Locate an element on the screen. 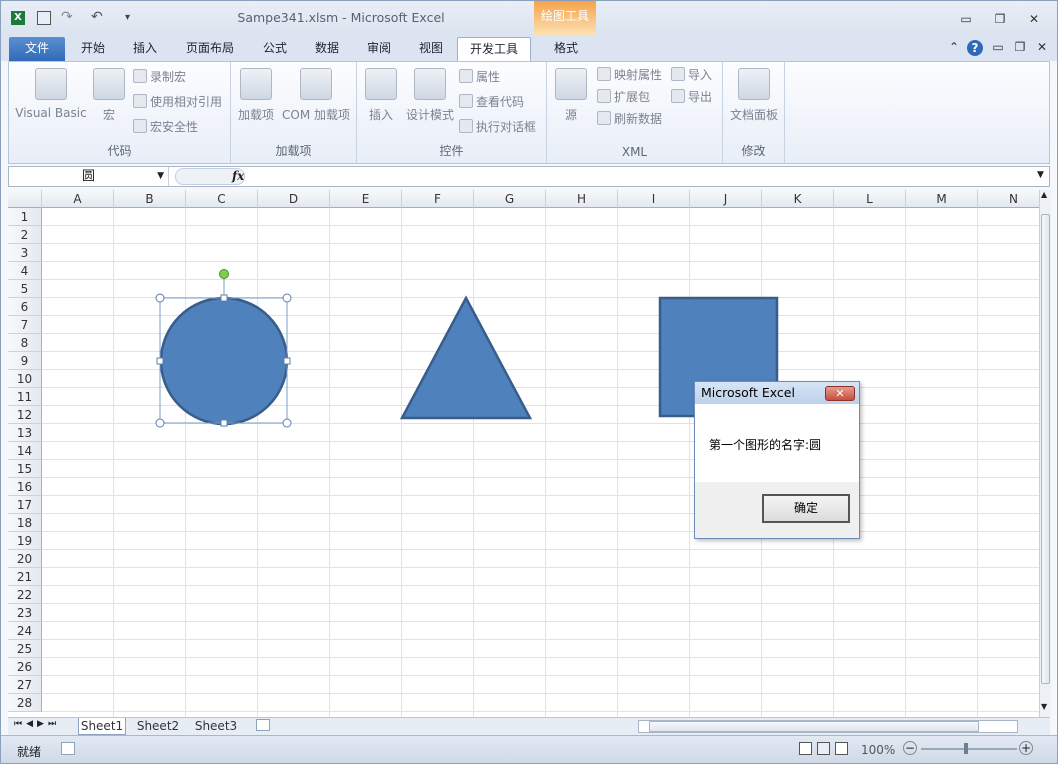 This screenshot has height=764, width=1058. rotation-handle is located at coordinates (224, 274).